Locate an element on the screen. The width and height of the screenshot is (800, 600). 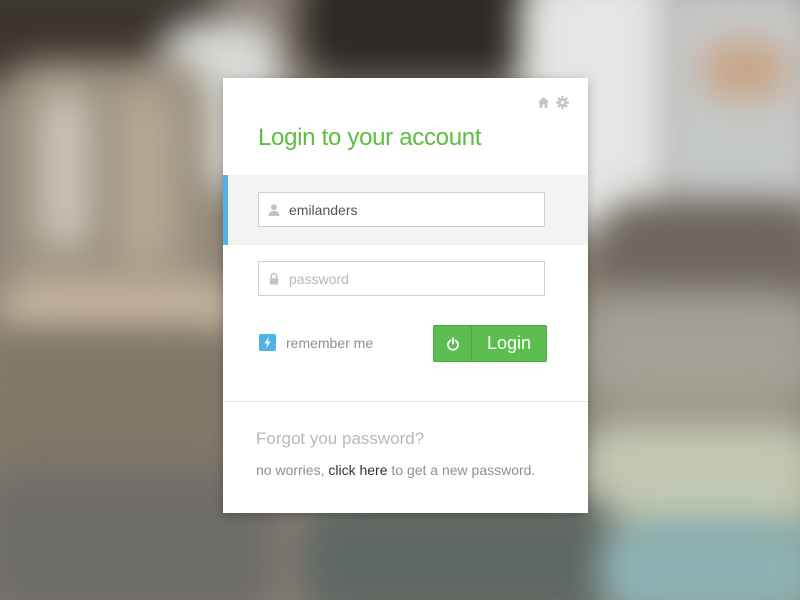
password-field is located at coordinates (401, 278).